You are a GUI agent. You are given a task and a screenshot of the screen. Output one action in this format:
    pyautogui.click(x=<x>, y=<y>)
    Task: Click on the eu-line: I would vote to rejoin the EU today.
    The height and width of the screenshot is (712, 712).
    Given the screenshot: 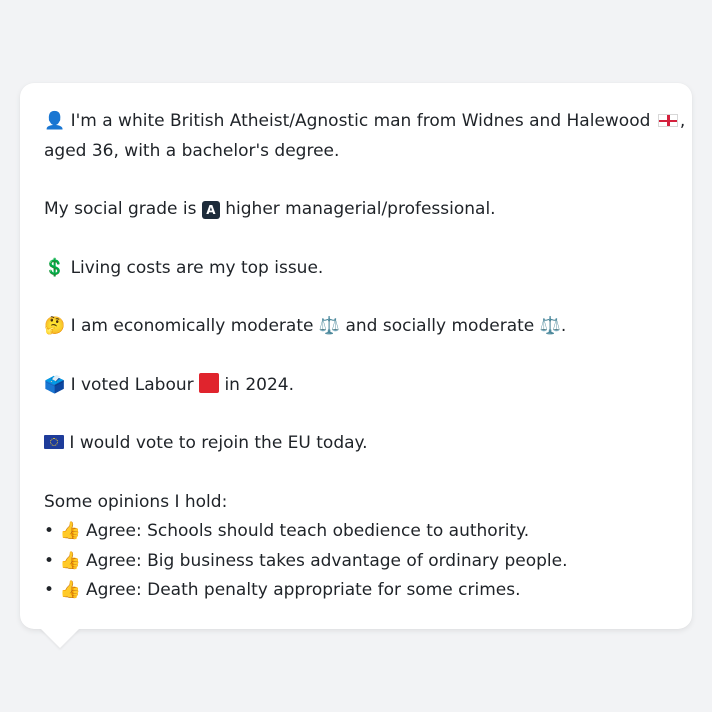 What is the action you would take?
    pyautogui.click(x=356, y=444)
    